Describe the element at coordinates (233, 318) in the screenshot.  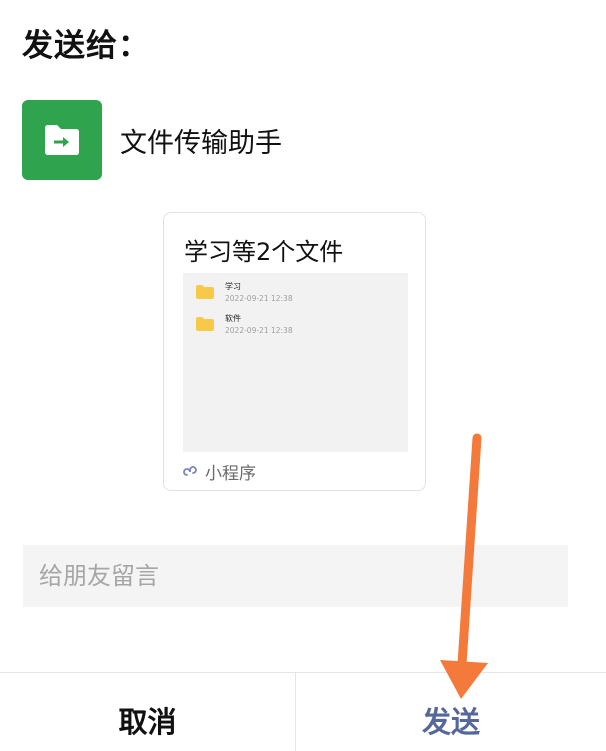
I see `file-name: 软件` at that location.